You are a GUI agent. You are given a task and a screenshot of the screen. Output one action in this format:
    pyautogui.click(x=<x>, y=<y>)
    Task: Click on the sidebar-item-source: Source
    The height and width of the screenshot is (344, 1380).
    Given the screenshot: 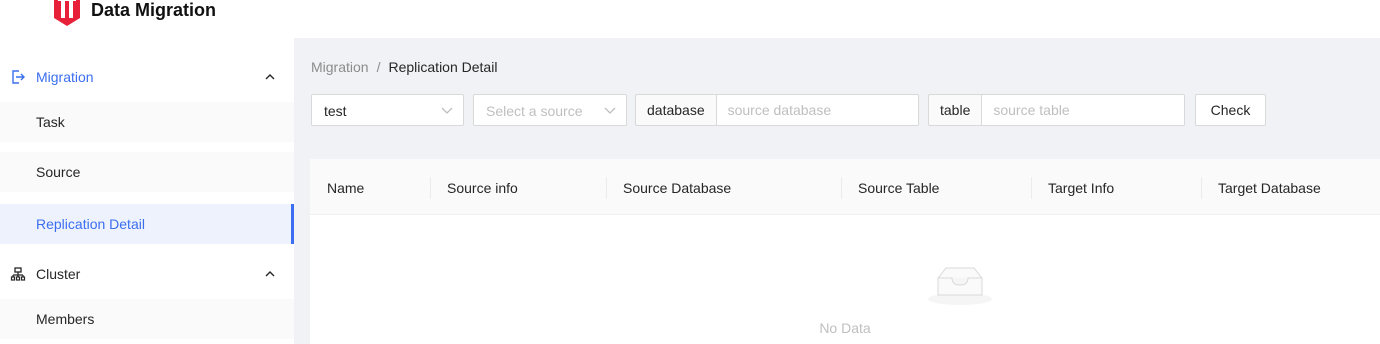 What is the action you would take?
    pyautogui.click(x=147, y=172)
    